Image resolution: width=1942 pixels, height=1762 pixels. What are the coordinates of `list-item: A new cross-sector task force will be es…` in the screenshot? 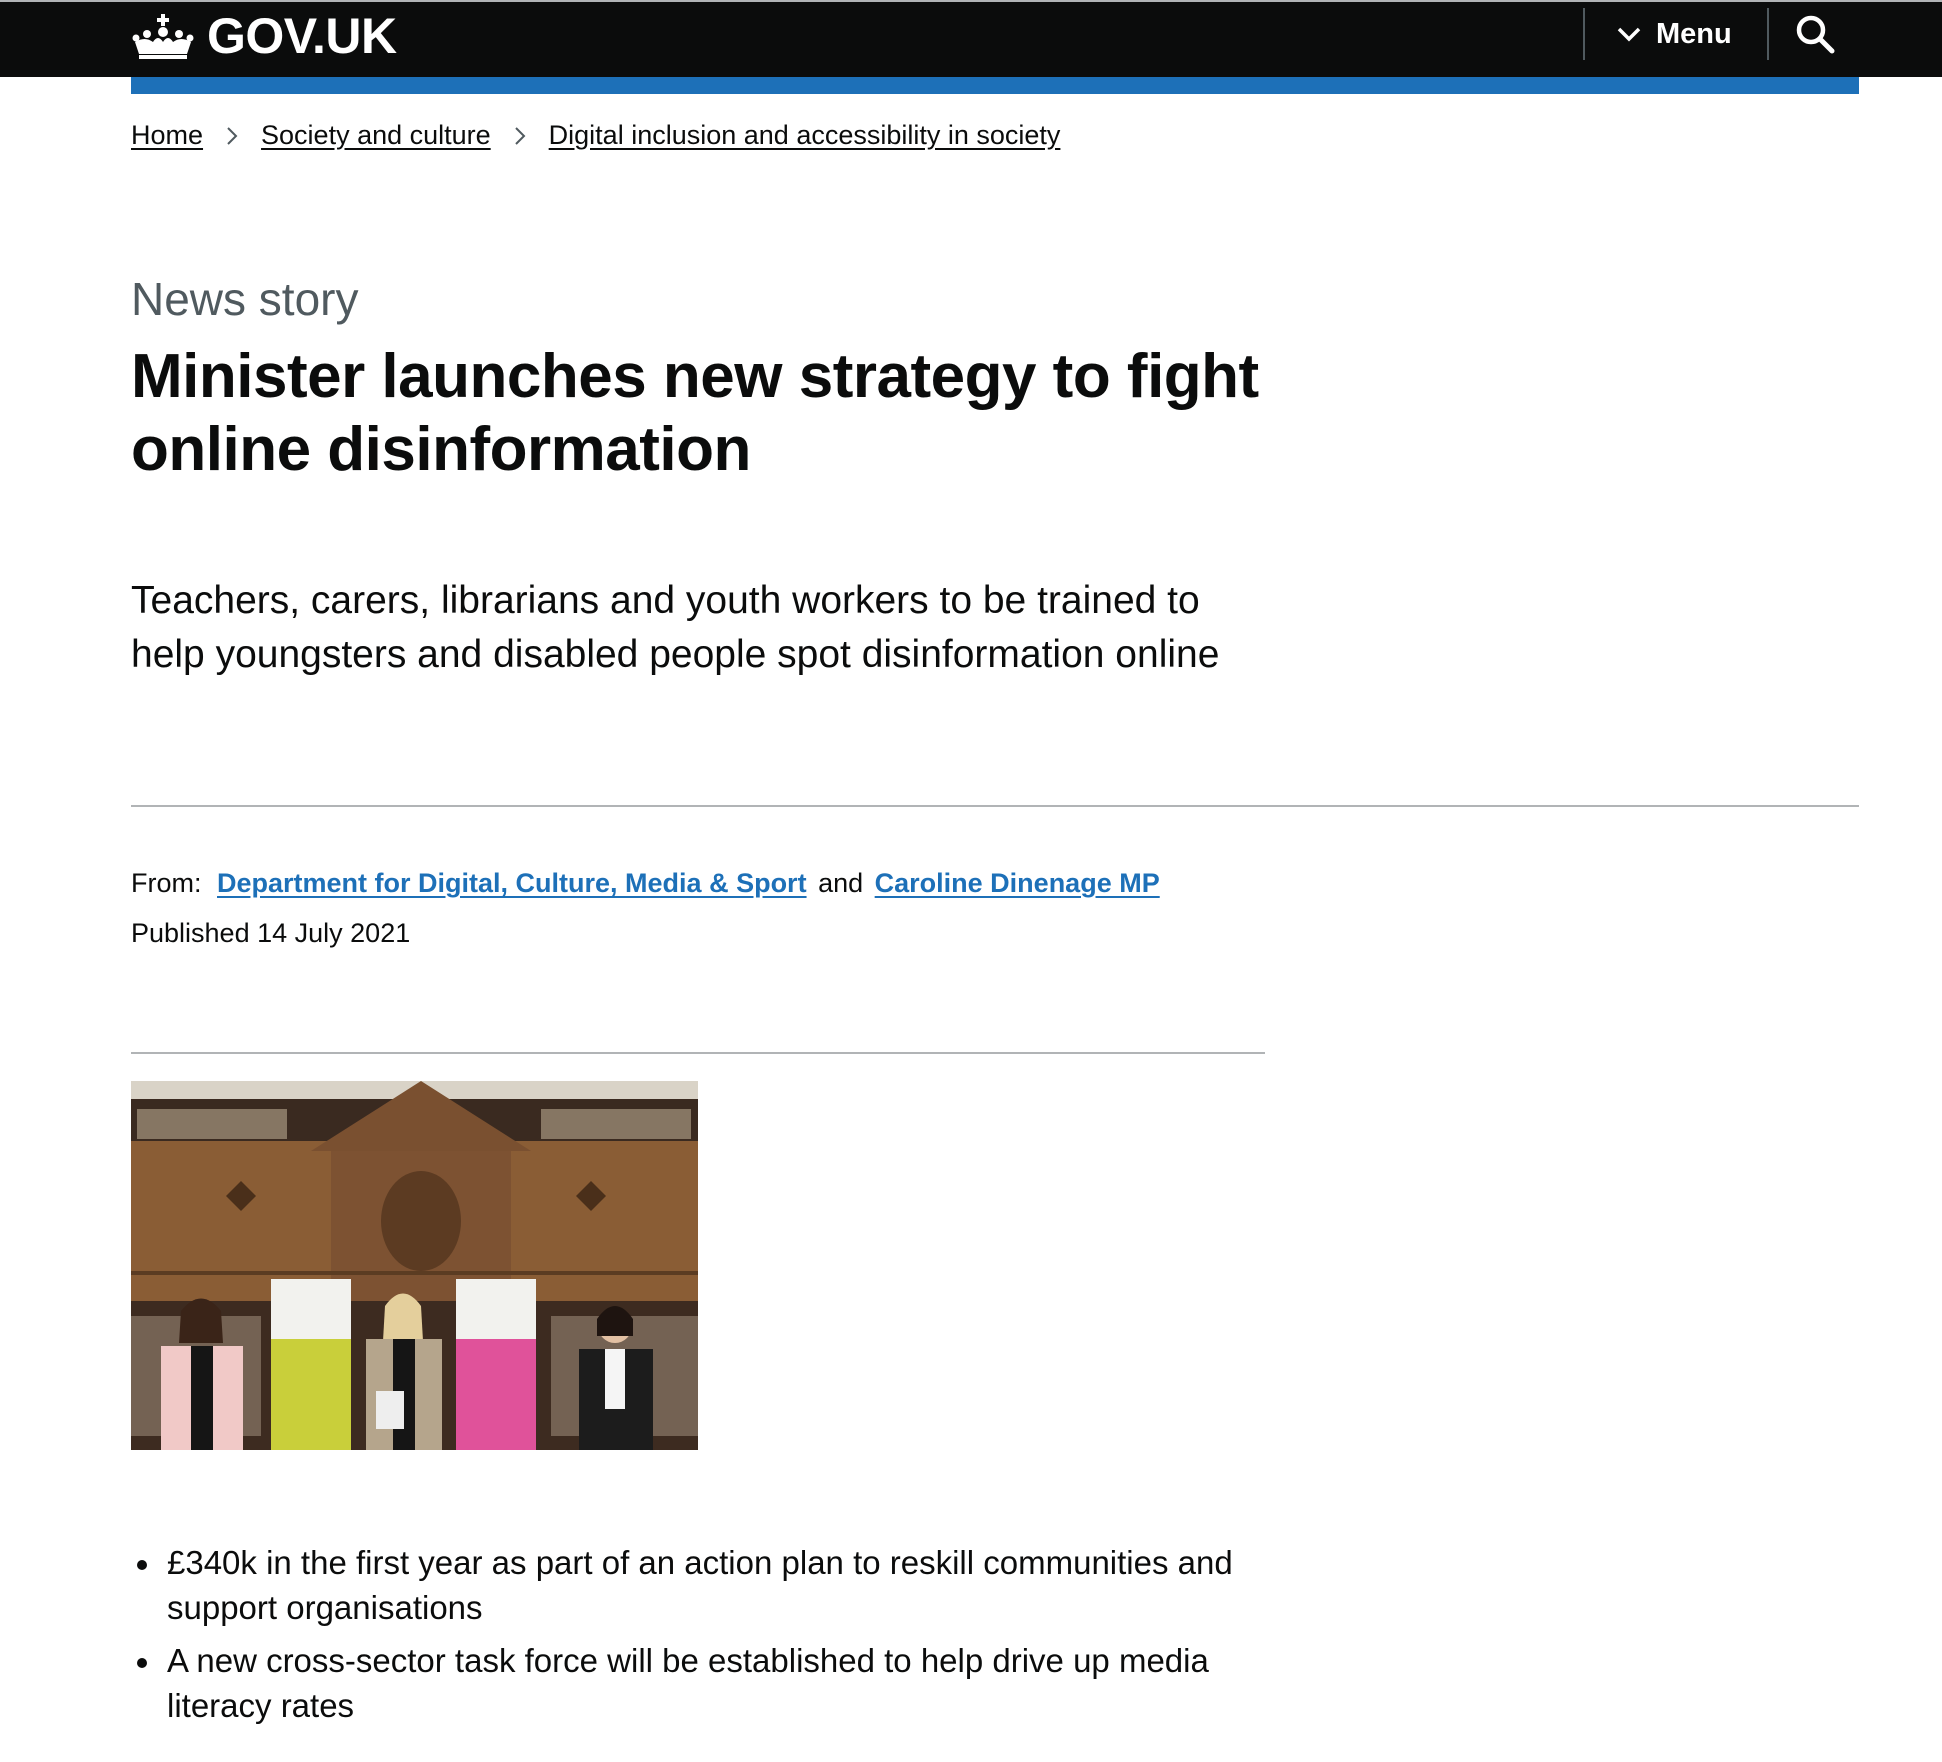 It's located at (701, 1683).